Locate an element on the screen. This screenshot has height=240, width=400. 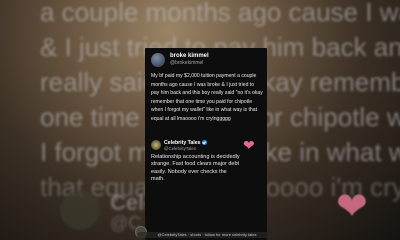
tweet-author-handle: @brokekimmel is located at coordinates (186, 63).